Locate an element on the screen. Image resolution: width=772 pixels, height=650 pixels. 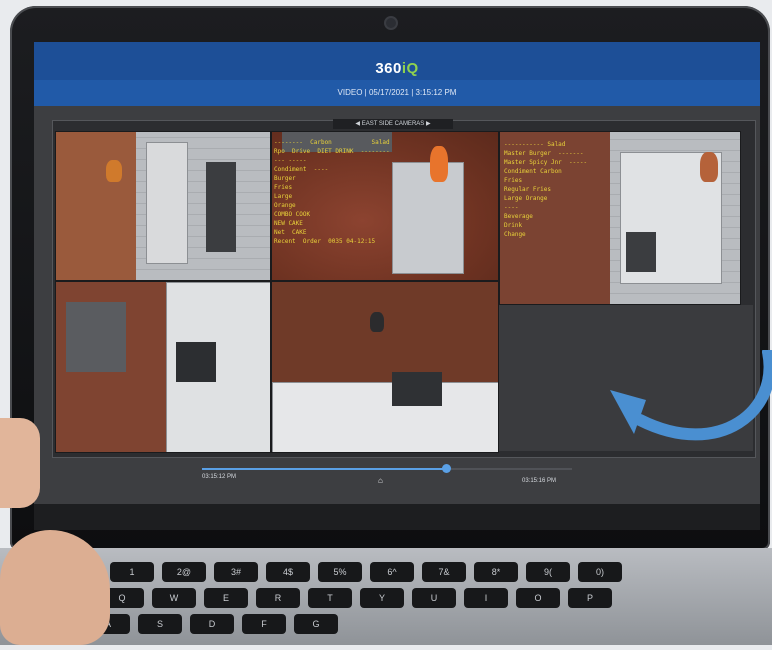
key-g: G is located at coordinates (316, 624).